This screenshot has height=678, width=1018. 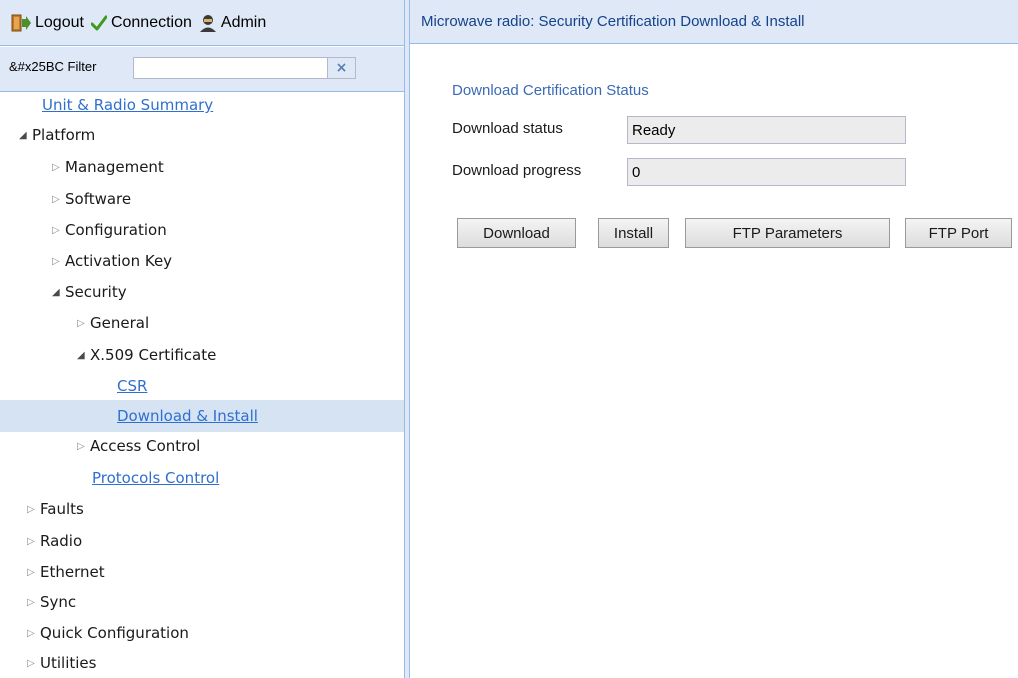 What do you see at coordinates (72, 572) in the screenshot?
I see `tree-item-label: Ethernet` at bounding box center [72, 572].